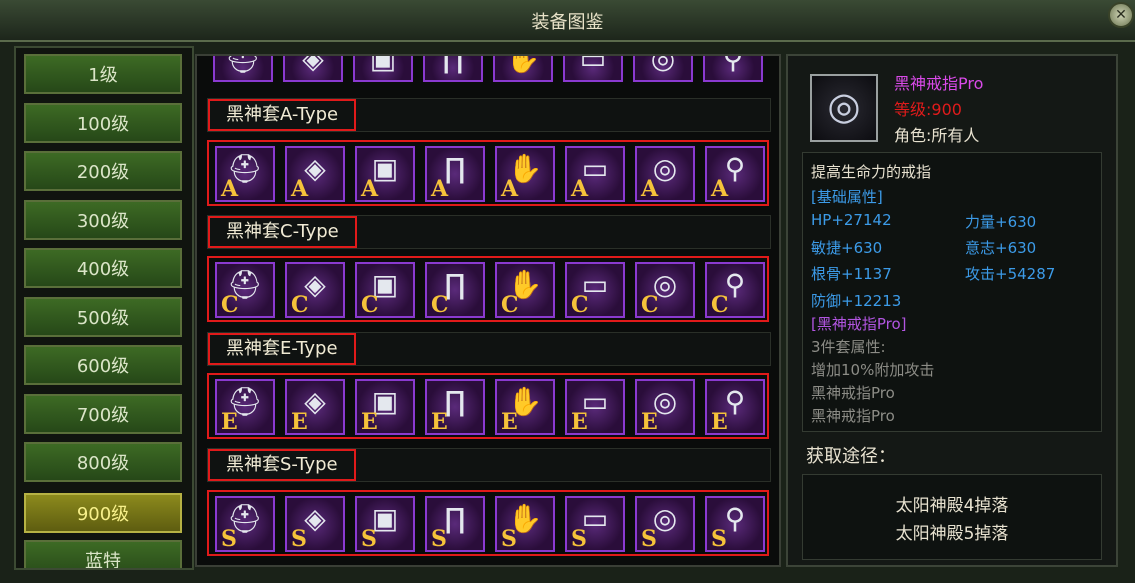 The height and width of the screenshot is (583, 1135). I want to click on item-slot: ⚲ A, so click(735, 174).